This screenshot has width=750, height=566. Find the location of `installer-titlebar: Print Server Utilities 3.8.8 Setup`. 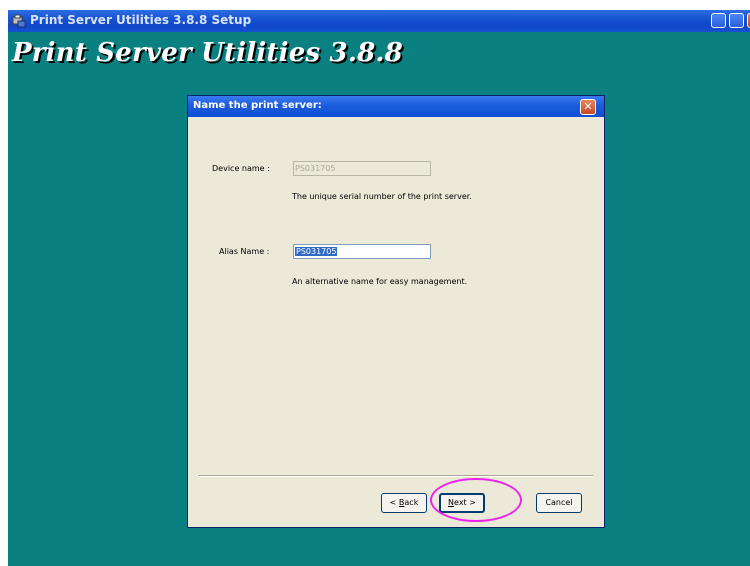

installer-titlebar: Print Server Utilities 3.8.8 Setup is located at coordinates (379, 21).